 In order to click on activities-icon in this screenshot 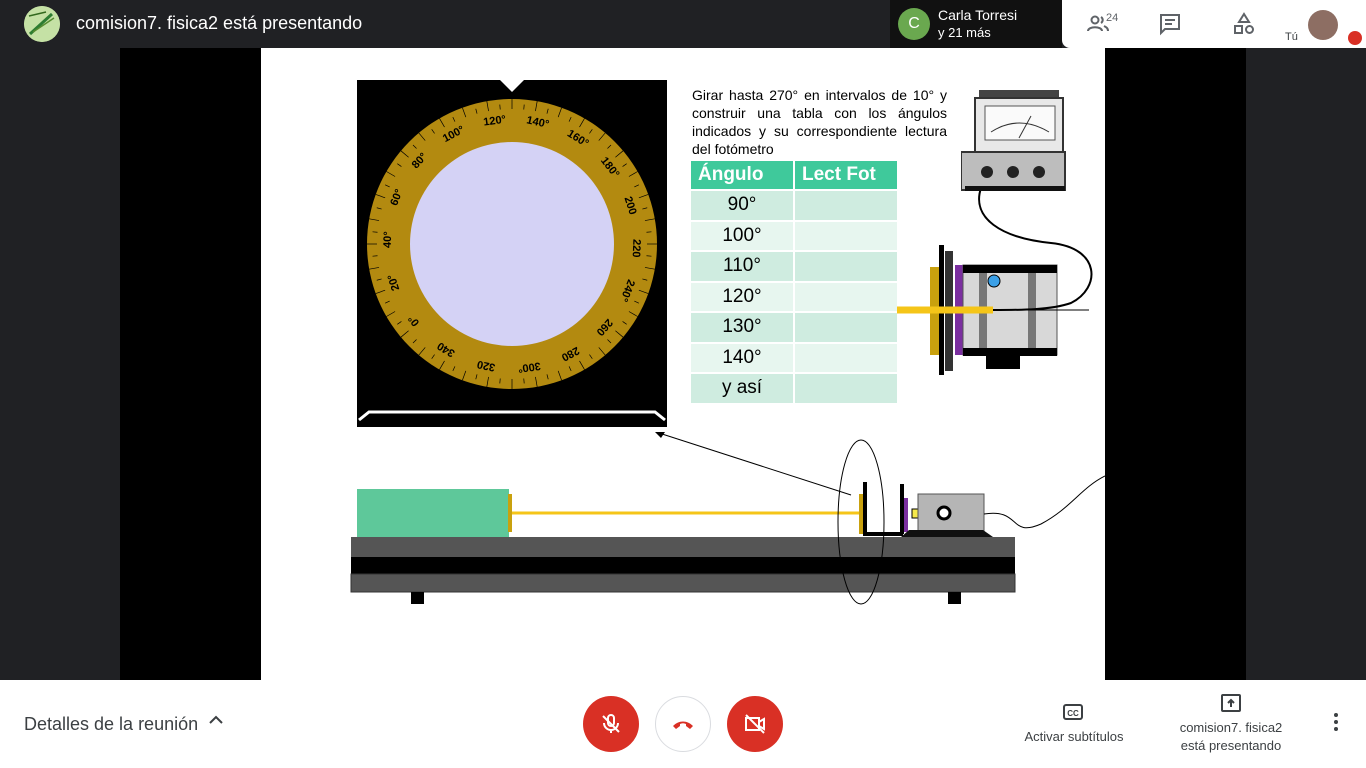, I will do `click(1244, 23)`.